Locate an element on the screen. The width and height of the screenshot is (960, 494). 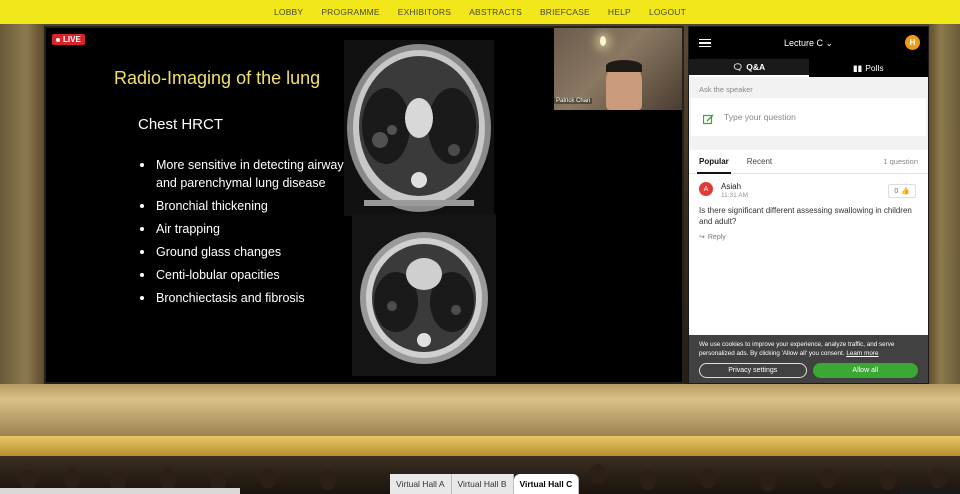
ask-area: Type your question is located at coordinates (808, 118).